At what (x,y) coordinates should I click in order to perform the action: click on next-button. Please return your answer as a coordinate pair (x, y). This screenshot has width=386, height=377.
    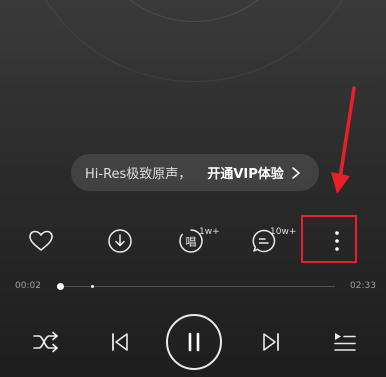
    Looking at the image, I should click on (271, 342).